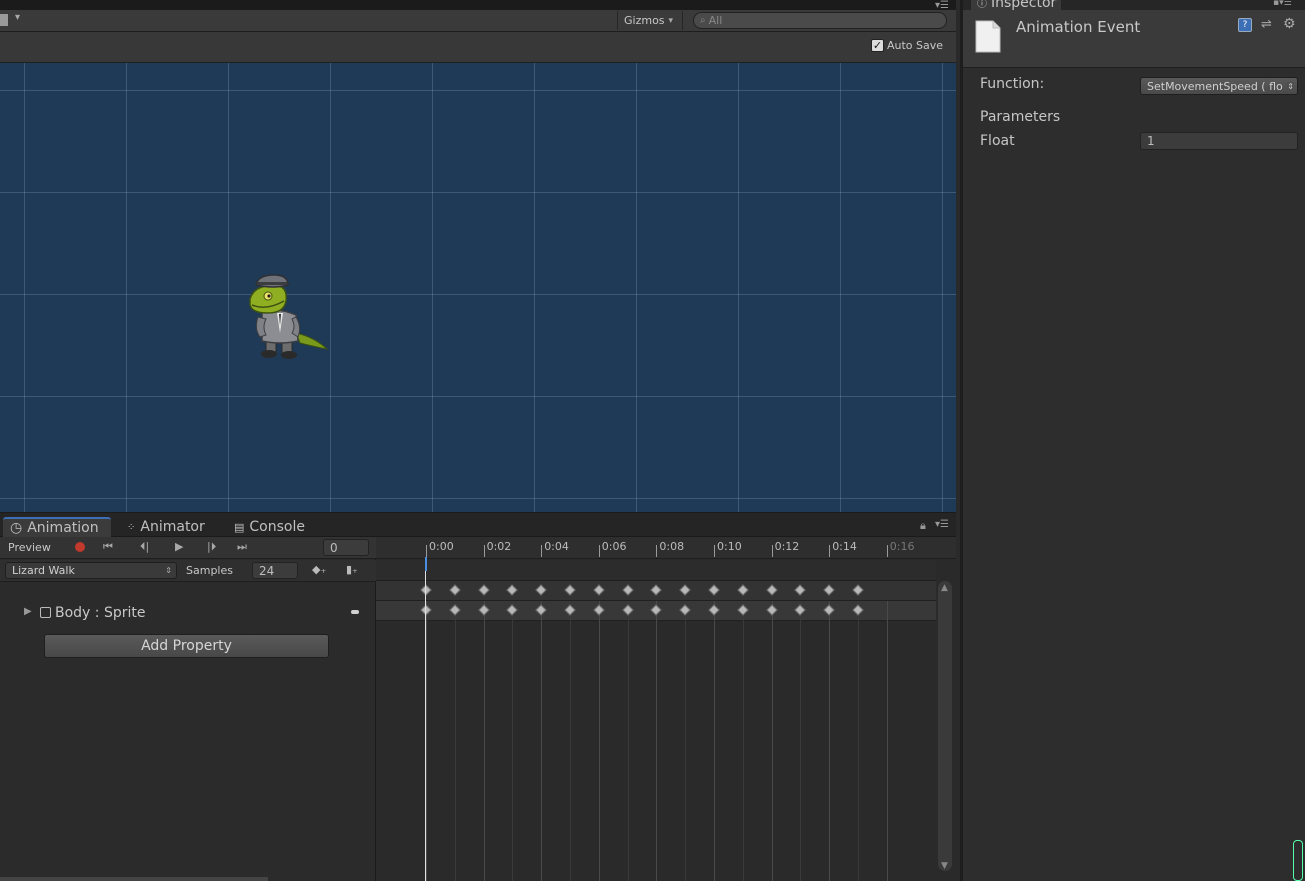  What do you see at coordinates (1020, 117) in the screenshot?
I see `parameters-label: Parameters` at bounding box center [1020, 117].